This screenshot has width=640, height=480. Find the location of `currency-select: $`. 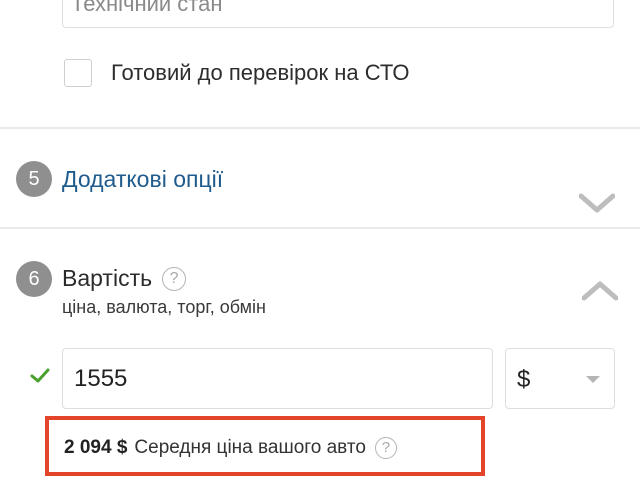

currency-select: $ is located at coordinates (560, 378).